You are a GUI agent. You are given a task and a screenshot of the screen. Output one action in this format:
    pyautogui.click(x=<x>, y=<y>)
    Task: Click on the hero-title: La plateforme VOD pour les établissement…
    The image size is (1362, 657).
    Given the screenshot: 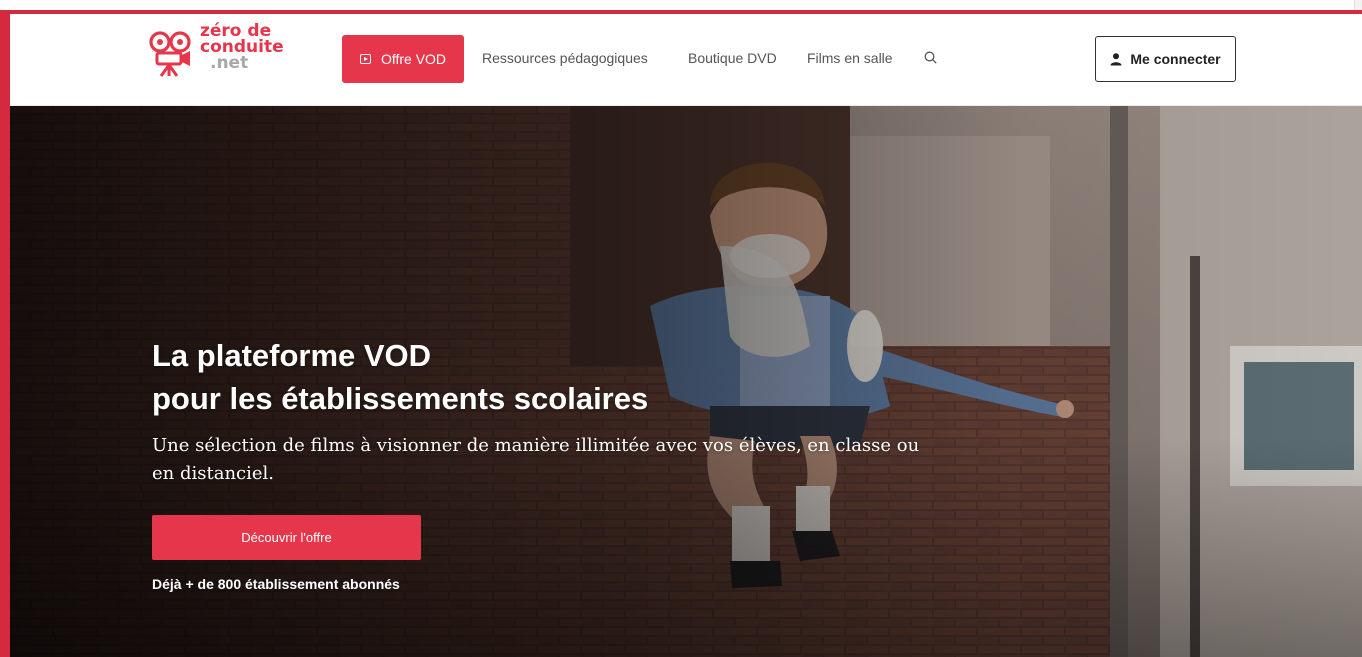 What is the action you would take?
    pyautogui.click(x=400, y=377)
    